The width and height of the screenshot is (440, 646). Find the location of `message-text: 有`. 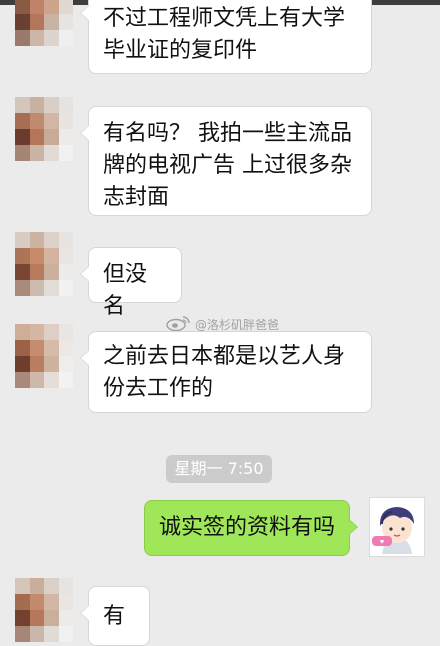

message-text: 有 is located at coordinates (114, 616).